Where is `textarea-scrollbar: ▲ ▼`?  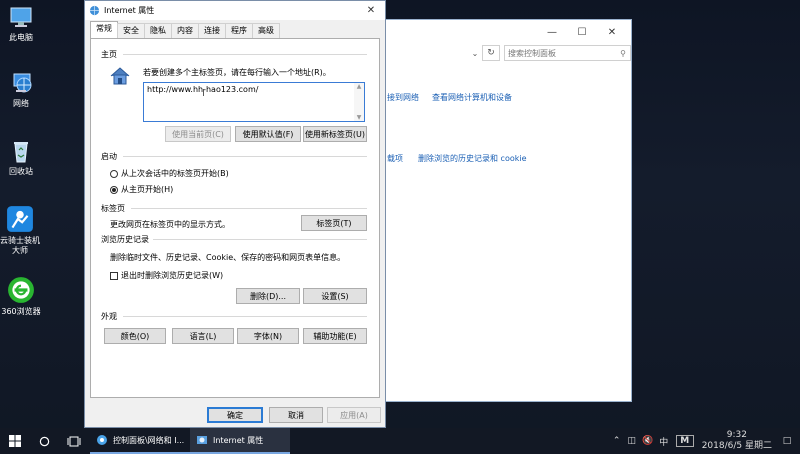
textarea-scrollbar: ▲ ▼ is located at coordinates (359, 102).